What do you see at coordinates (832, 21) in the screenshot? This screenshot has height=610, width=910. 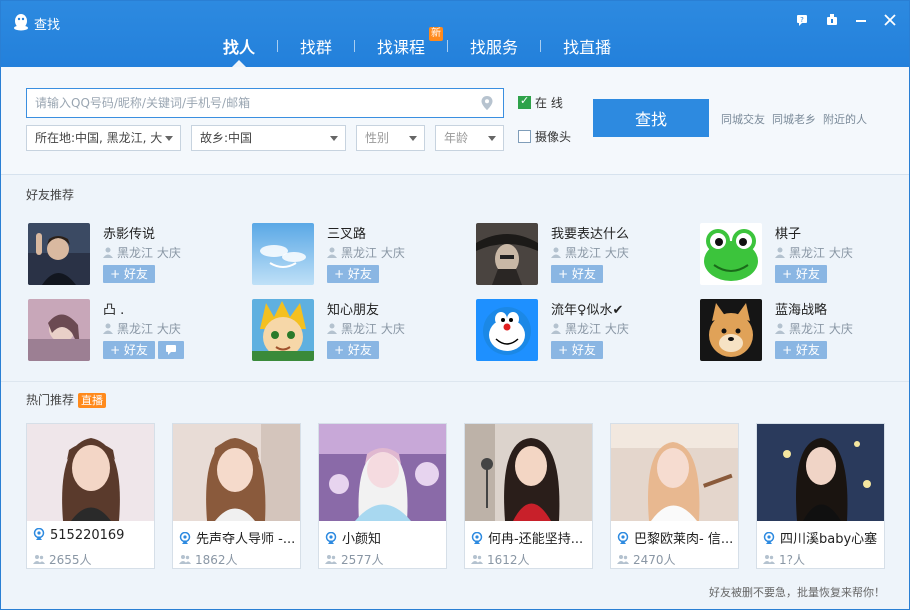 I see `skin-icon` at bounding box center [832, 21].